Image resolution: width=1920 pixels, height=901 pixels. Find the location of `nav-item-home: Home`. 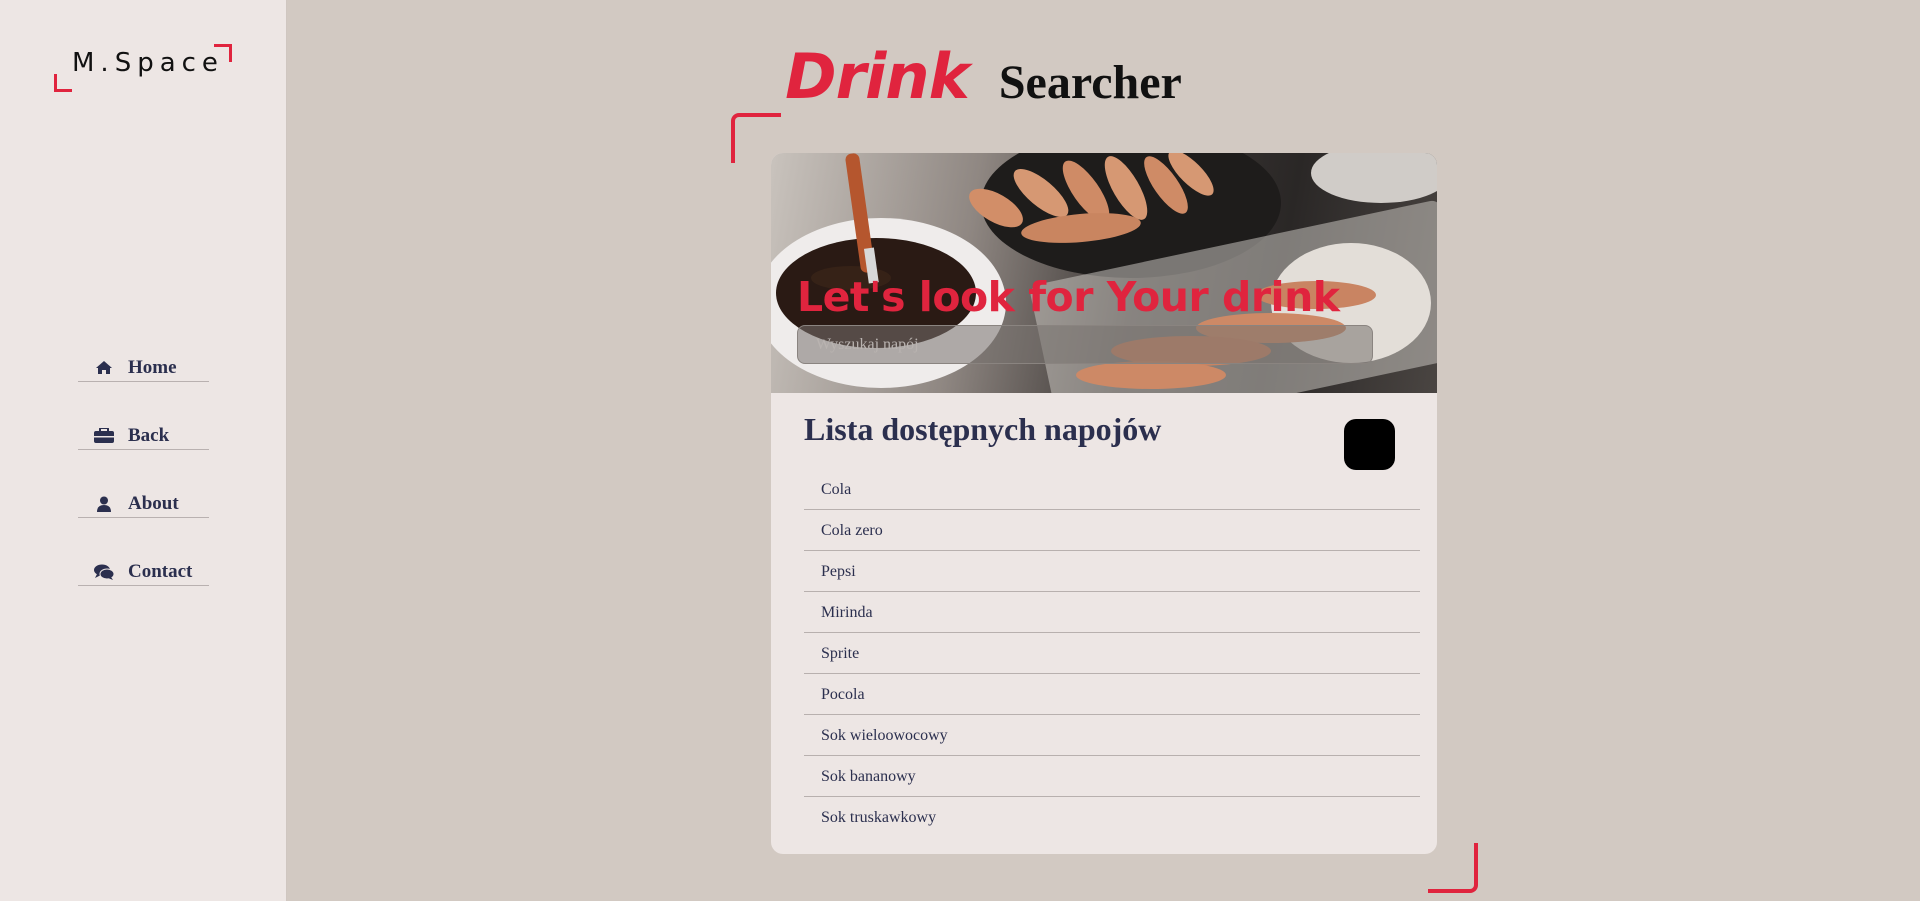

nav-item-home: Home is located at coordinates (143, 368).